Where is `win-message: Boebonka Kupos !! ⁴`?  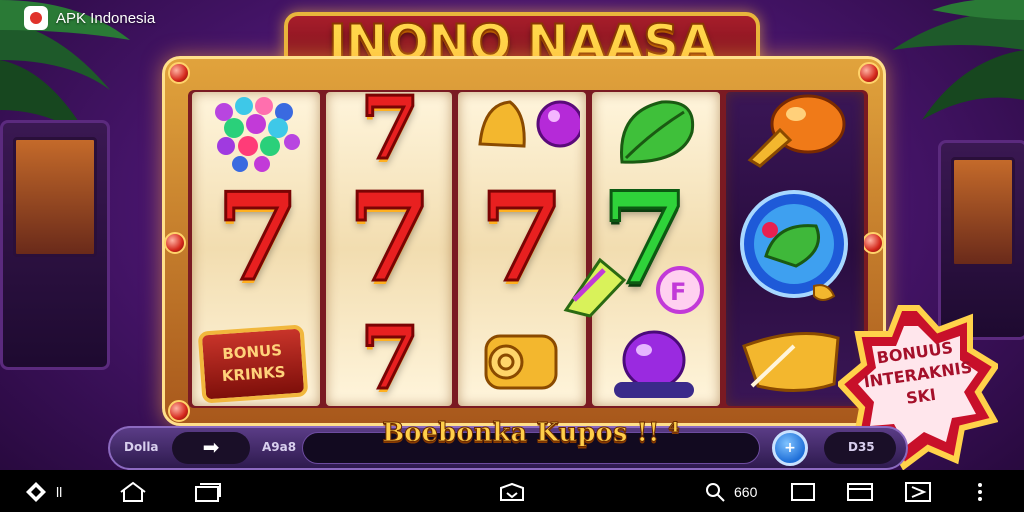
win-message: Boebonka Kupos !! ⁴ is located at coordinates (531, 433).